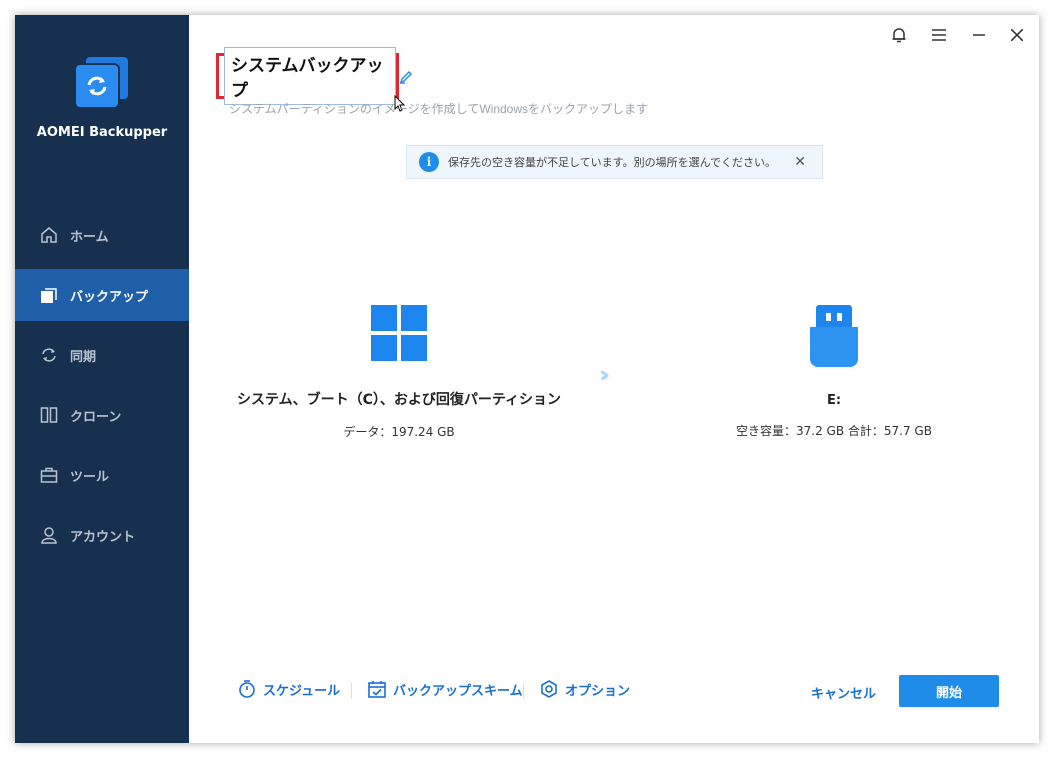  I want to click on sidebar-item-sync: 同期, so click(102, 355).